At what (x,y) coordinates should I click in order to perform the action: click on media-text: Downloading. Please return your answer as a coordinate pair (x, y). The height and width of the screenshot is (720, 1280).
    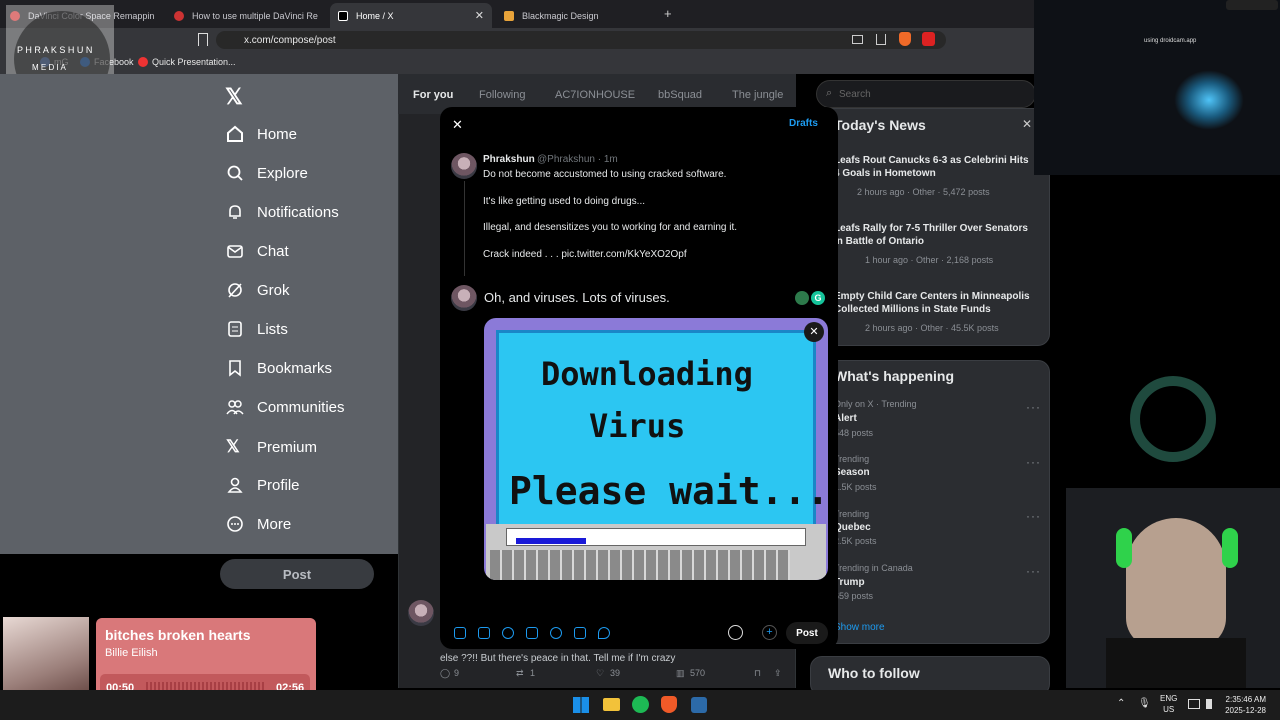
    Looking at the image, I should click on (647, 374).